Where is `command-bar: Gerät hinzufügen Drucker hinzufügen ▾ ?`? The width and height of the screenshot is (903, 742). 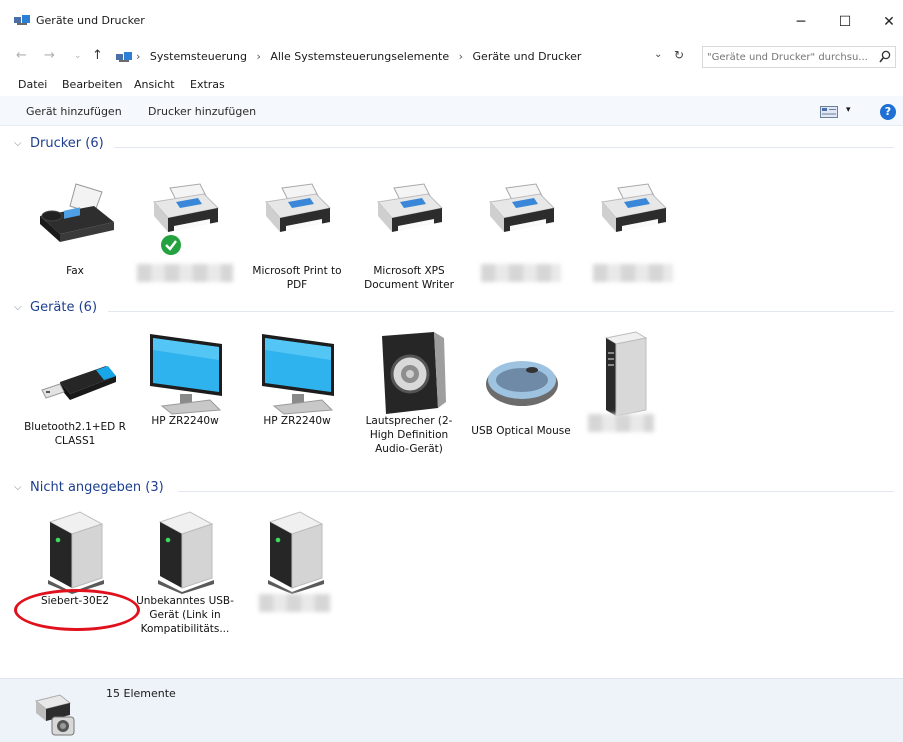
command-bar: Gerät hinzufügen Drucker hinzufügen ▾ ? is located at coordinates (451, 111).